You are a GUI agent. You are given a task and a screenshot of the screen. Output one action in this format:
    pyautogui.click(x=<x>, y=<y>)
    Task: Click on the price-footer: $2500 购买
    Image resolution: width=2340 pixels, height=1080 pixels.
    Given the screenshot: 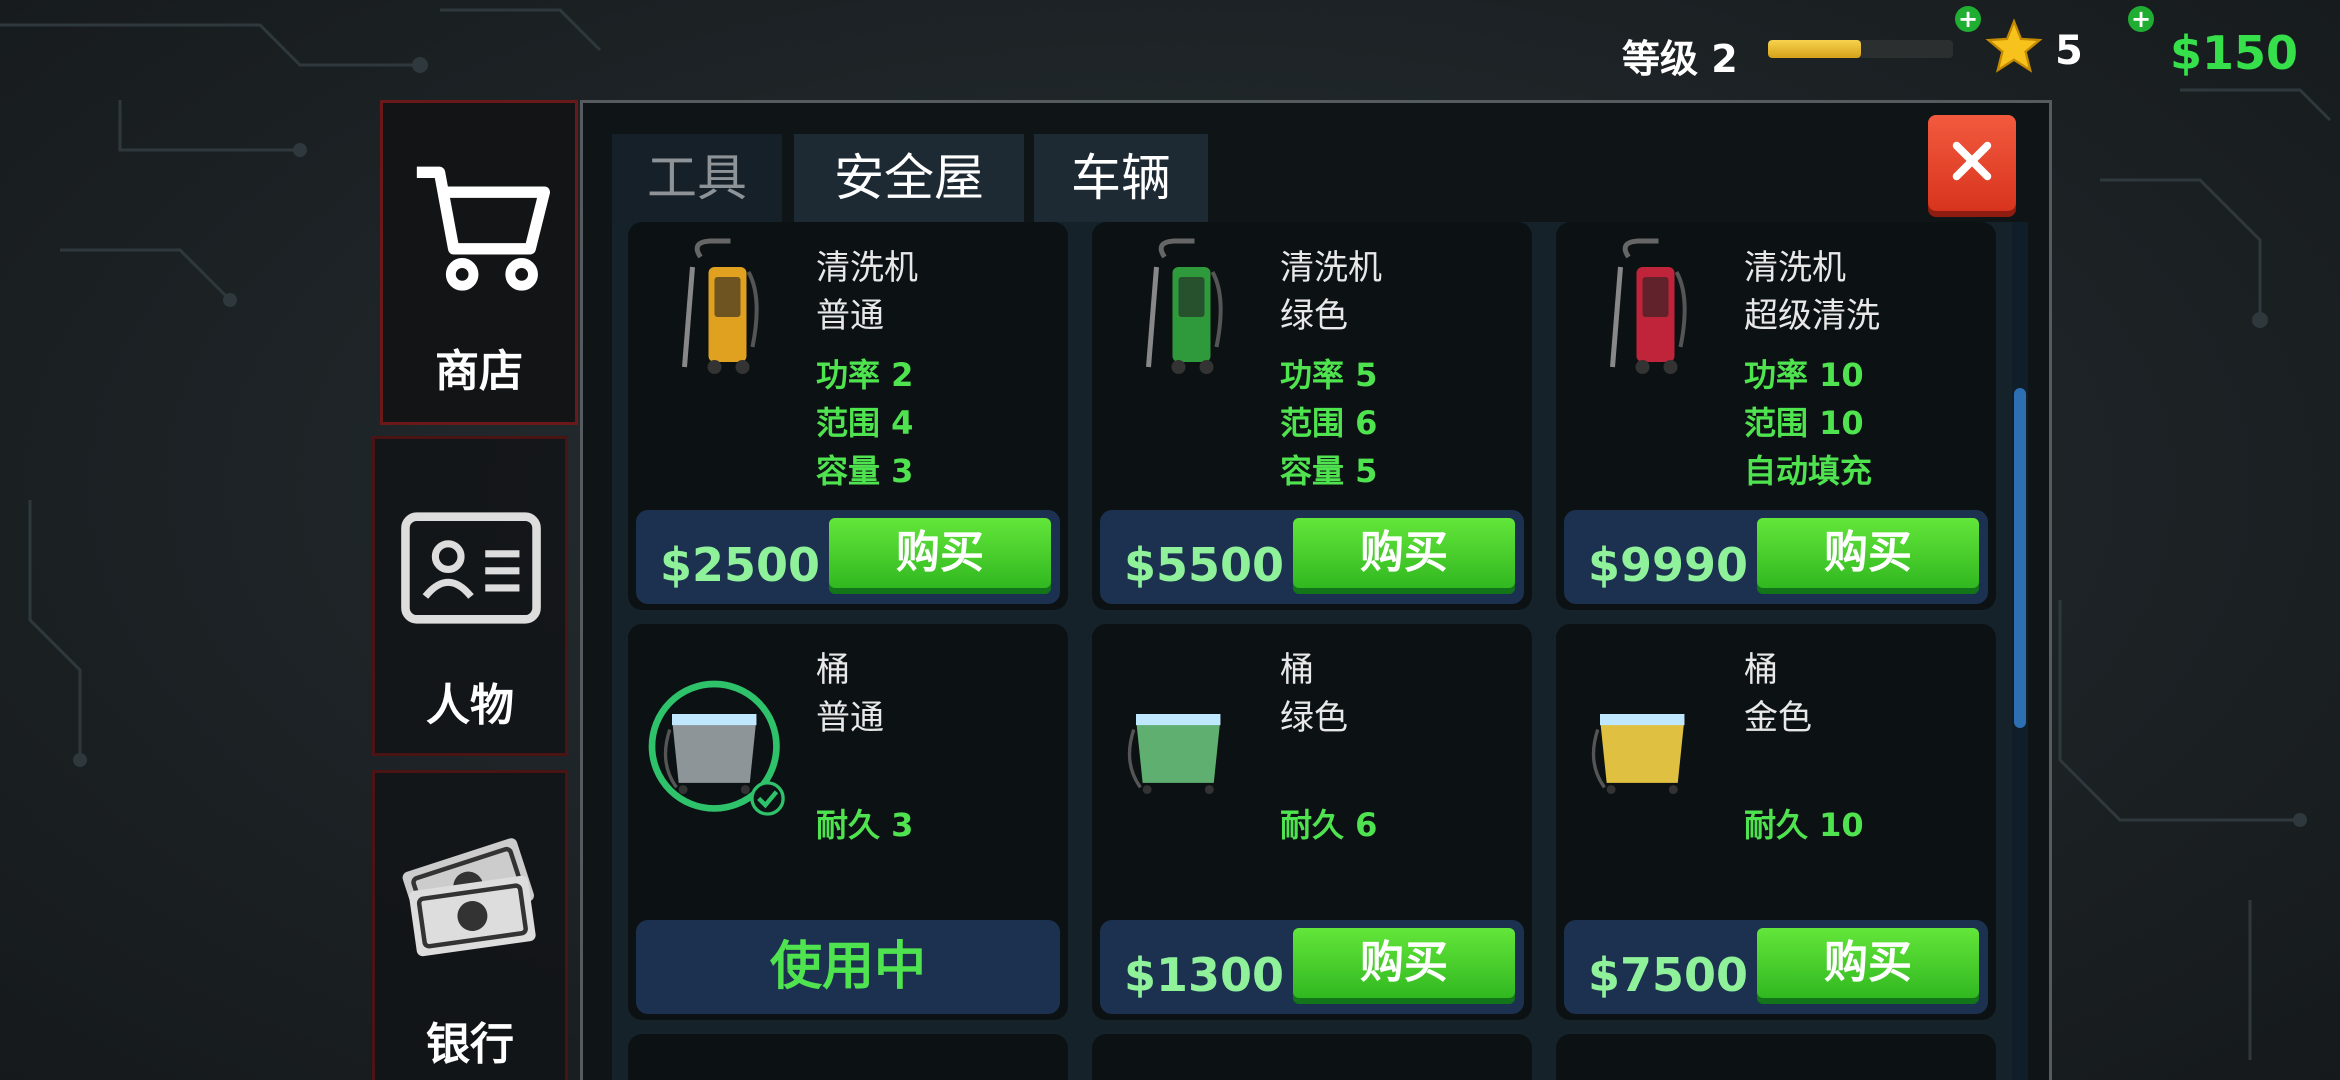 What is the action you would take?
    pyautogui.click(x=848, y=557)
    